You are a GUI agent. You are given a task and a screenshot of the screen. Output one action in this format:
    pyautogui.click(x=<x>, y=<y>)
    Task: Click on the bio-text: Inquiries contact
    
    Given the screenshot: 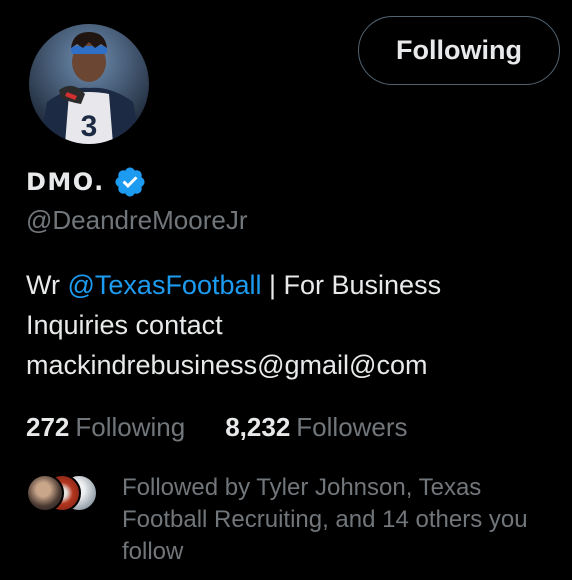 What is the action you would take?
    pyautogui.click(x=124, y=325)
    